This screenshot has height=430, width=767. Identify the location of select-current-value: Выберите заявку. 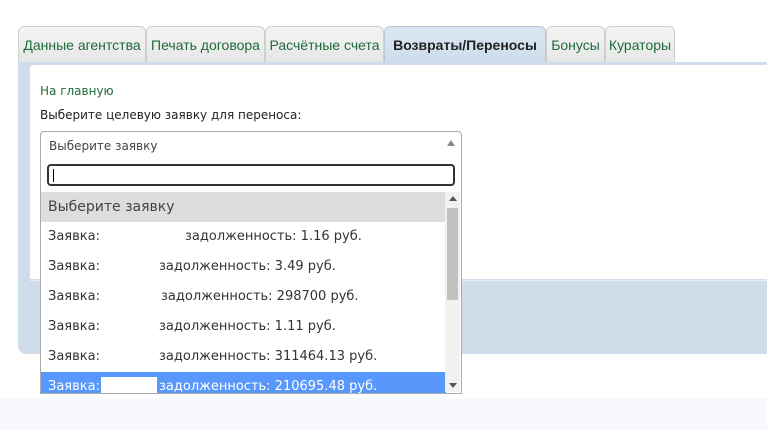
(103, 146).